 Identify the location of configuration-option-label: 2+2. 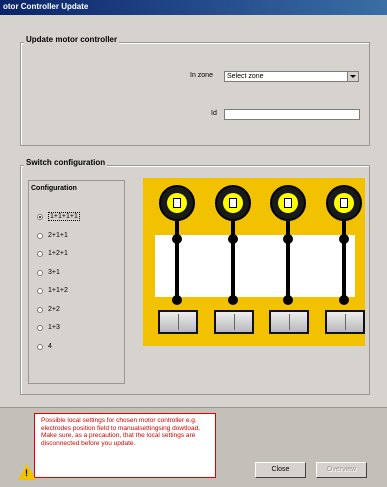
(54, 309).